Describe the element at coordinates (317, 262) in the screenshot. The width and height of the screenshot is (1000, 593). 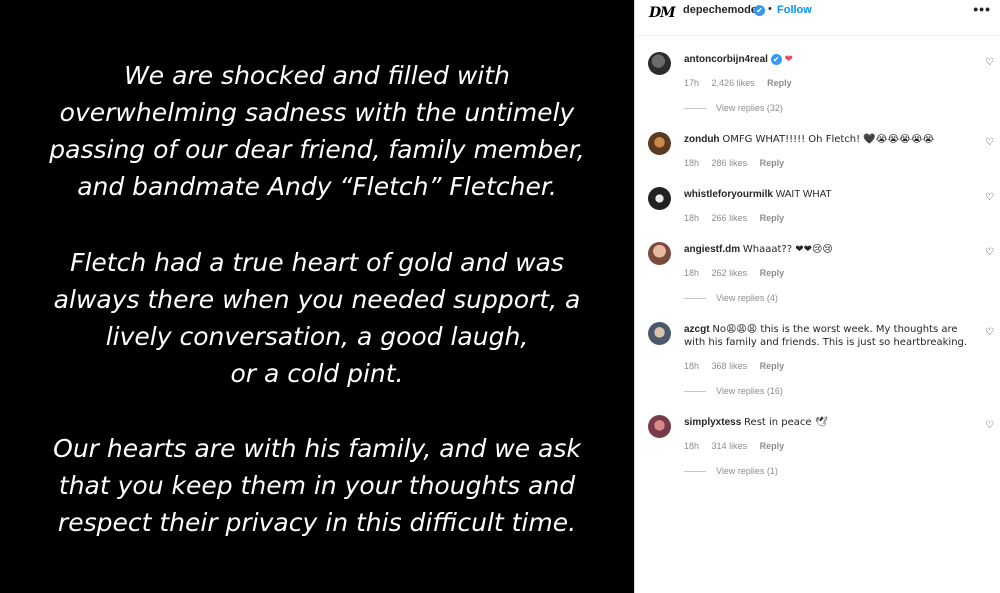
I see `post-line: Fletch had a true heart of gold and was` at that location.